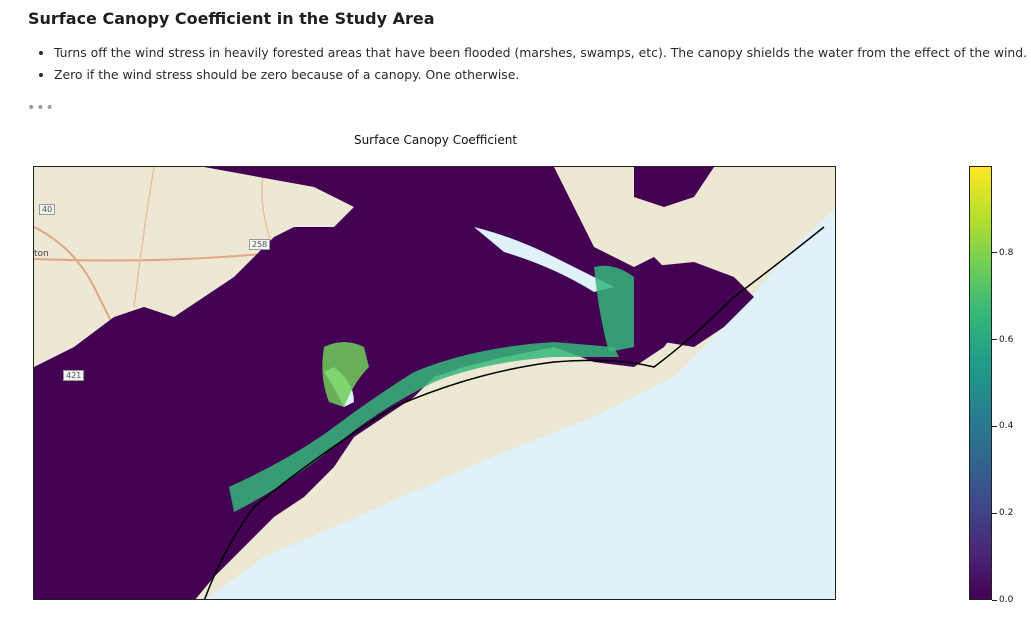  Describe the element at coordinates (74, 375) in the screenshot. I see `highway-shield-421: 421` at that location.